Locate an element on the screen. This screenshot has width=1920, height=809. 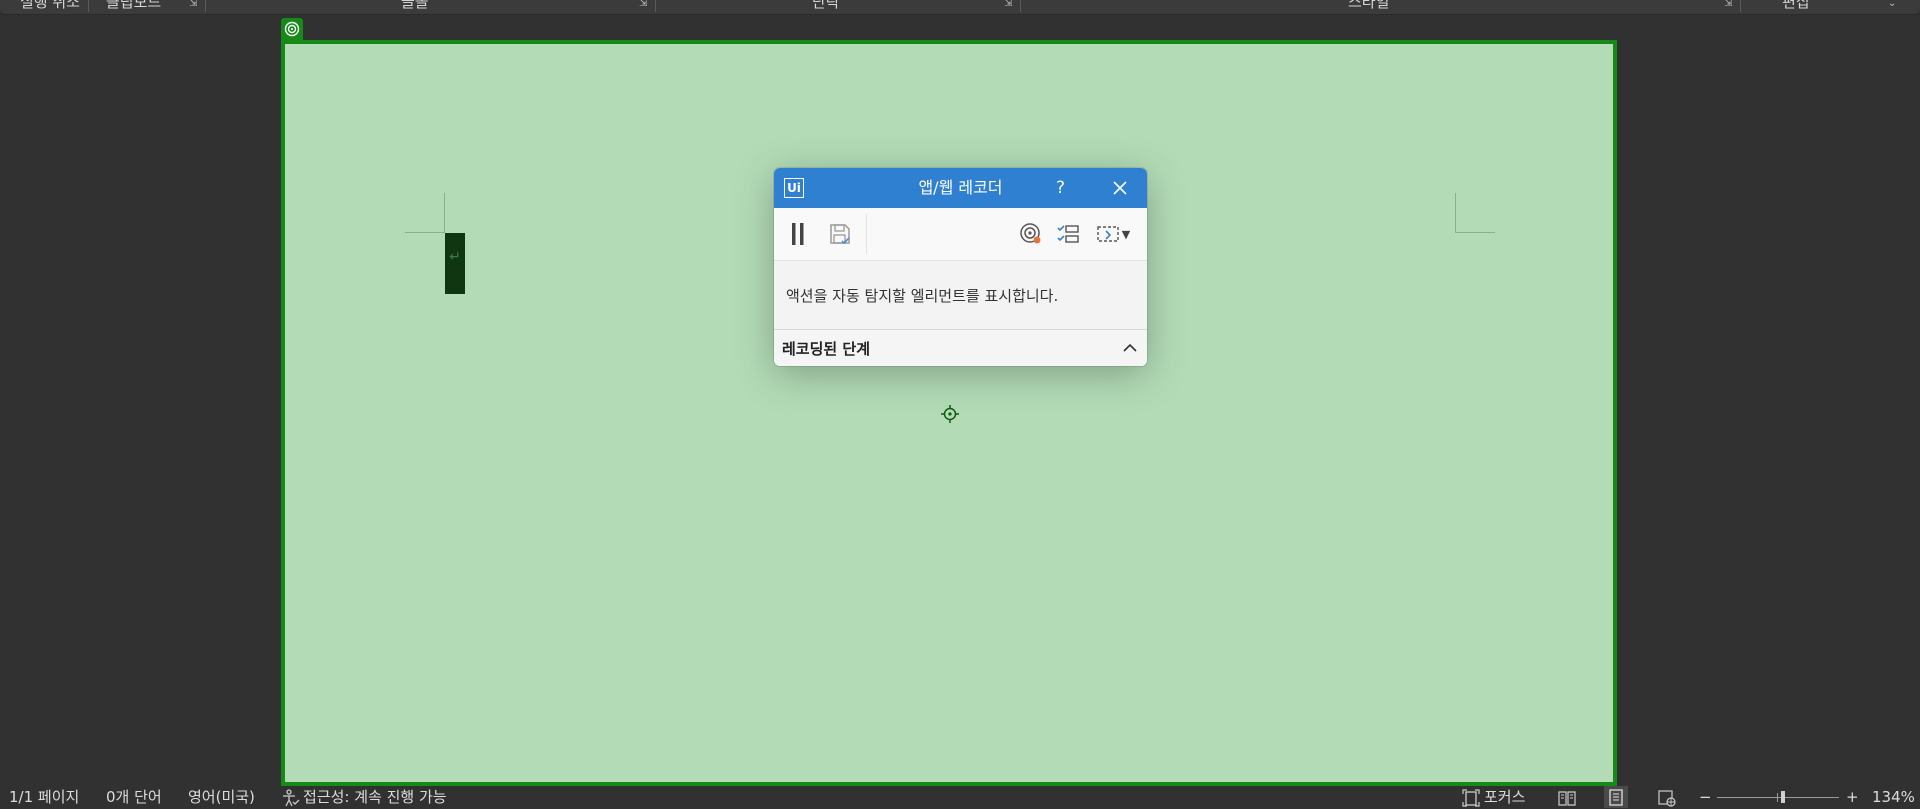
chevron-down-icon: ▼ is located at coordinates (1126, 234).